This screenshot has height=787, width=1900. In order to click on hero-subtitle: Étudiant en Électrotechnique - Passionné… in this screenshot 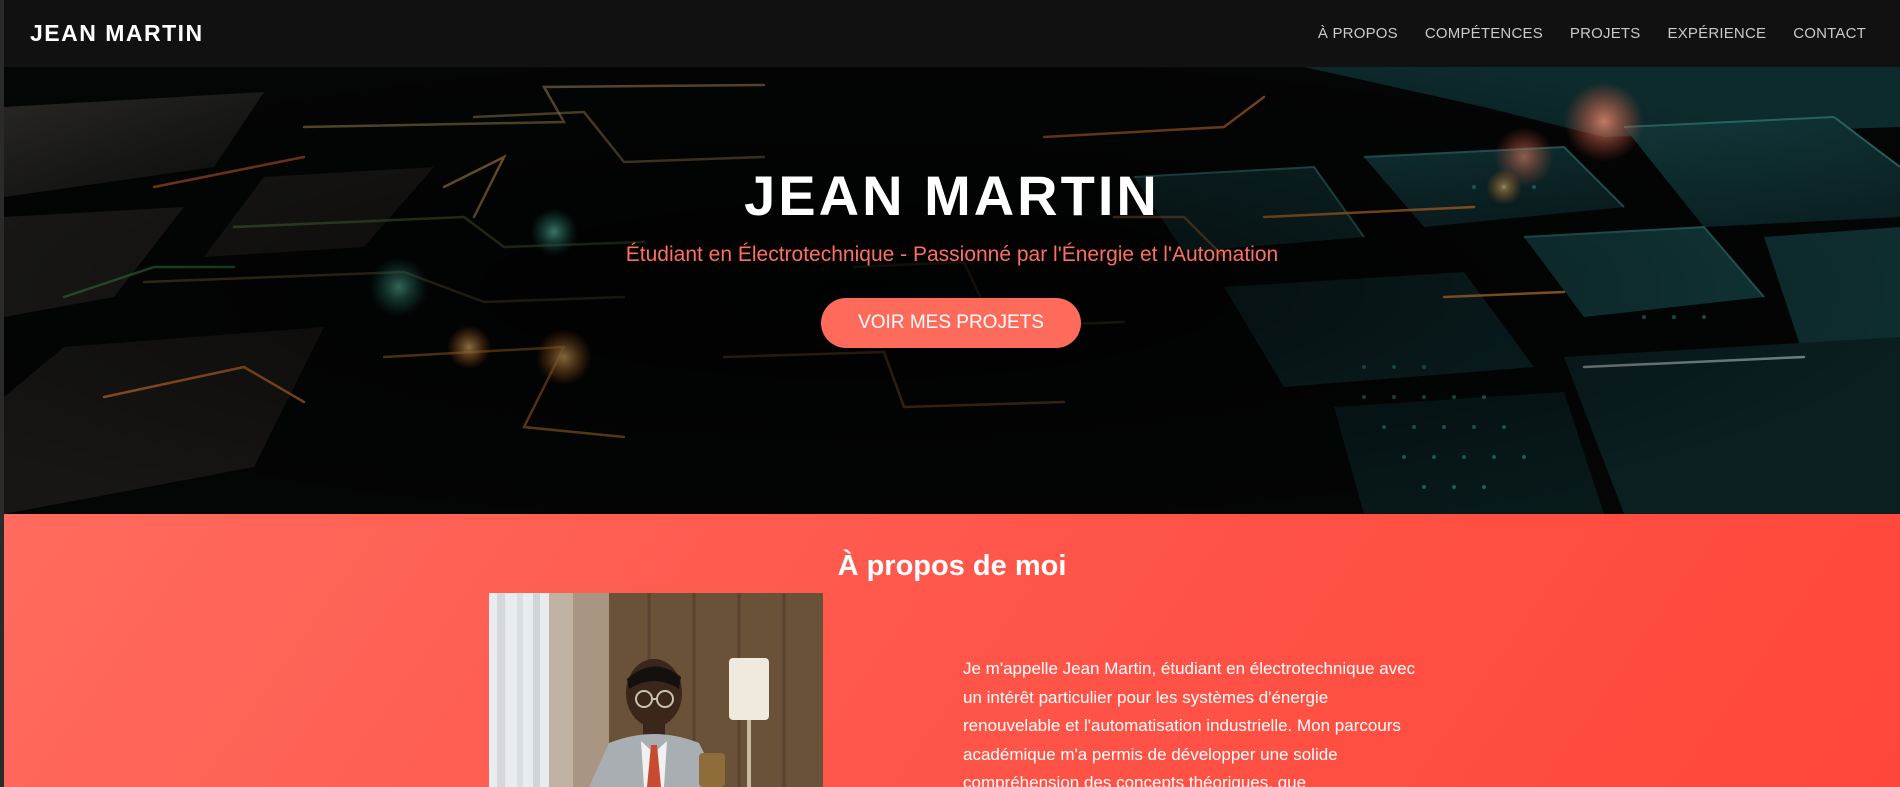, I will do `click(952, 254)`.